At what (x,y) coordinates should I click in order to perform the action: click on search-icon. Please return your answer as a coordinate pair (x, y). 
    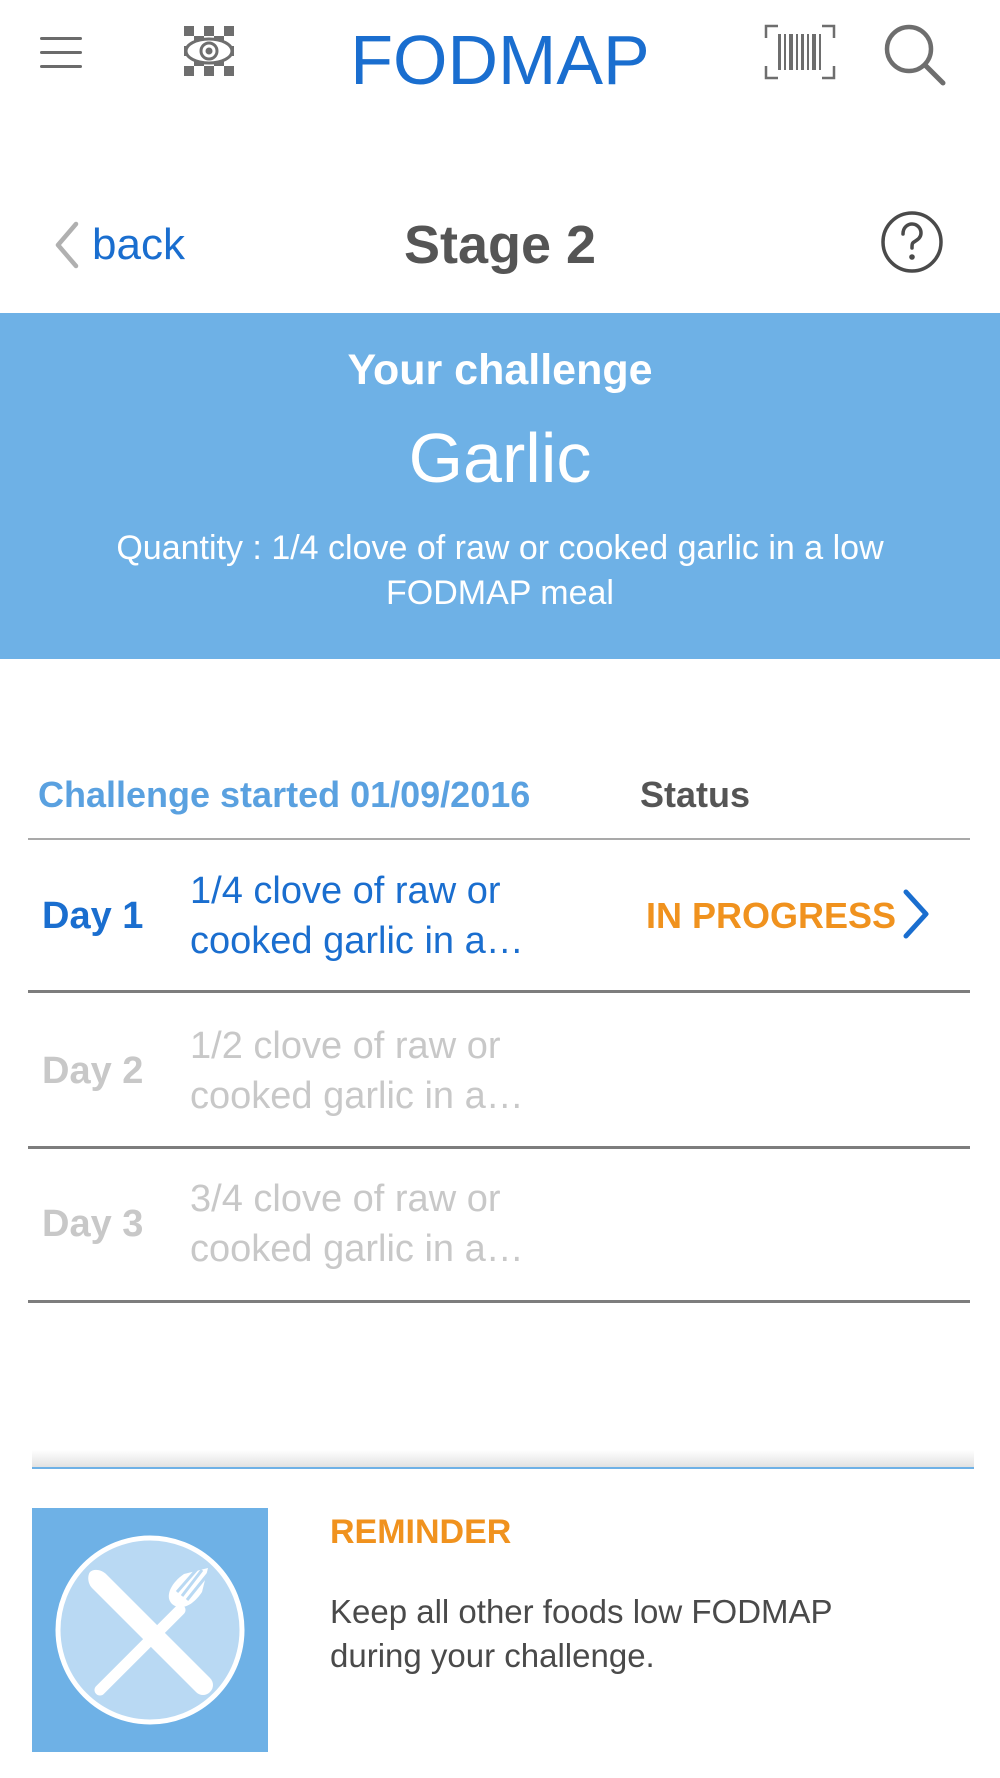
    Looking at the image, I should click on (915, 55).